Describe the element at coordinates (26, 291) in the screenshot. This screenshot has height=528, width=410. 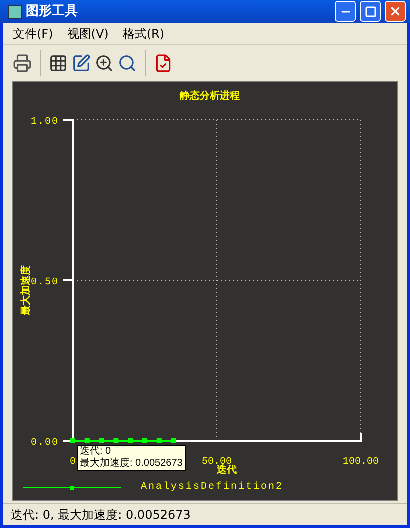
I see `y-axis-label: 最大加速度` at that location.